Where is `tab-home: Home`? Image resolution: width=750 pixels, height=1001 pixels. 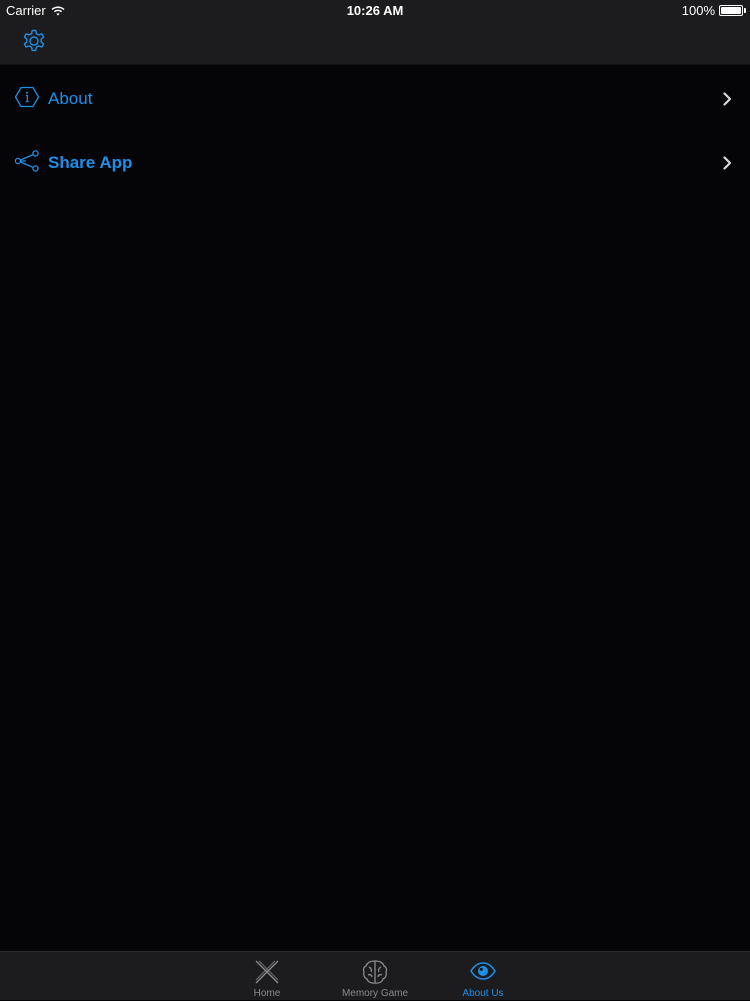 tab-home: Home is located at coordinates (267, 976).